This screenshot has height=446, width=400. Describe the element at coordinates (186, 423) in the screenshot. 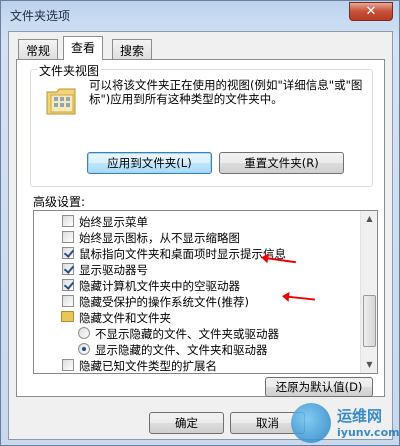

I see `ok-button: 确定` at that location.